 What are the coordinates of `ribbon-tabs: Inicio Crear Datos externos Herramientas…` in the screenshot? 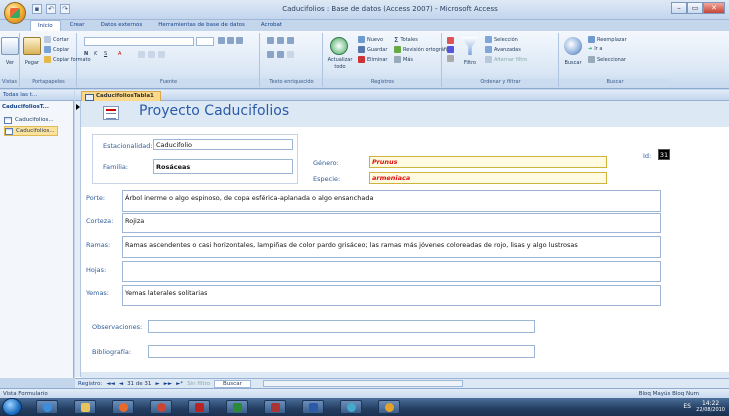 It's located at (159, 25).